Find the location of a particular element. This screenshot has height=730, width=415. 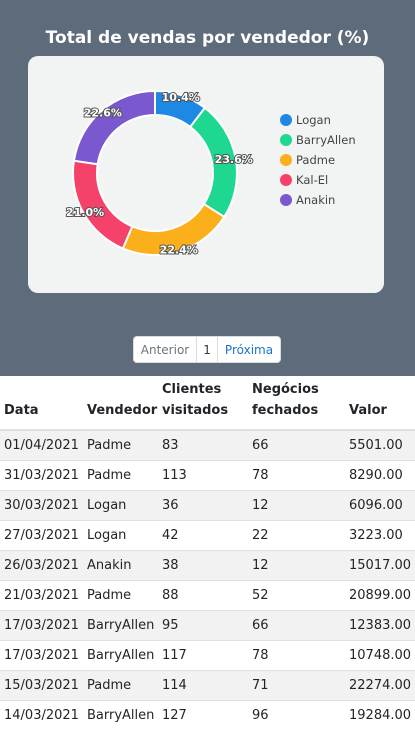

legend-item: Anakin is located at coordinates (318, 200).